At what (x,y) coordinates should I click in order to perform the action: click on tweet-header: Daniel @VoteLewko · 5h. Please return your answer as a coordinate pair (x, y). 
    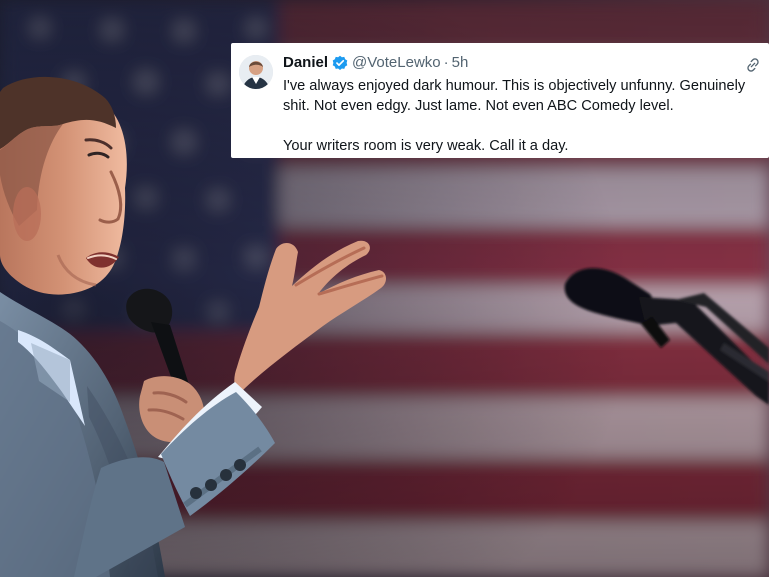
    Looking at the image, I should click on (520, 63).